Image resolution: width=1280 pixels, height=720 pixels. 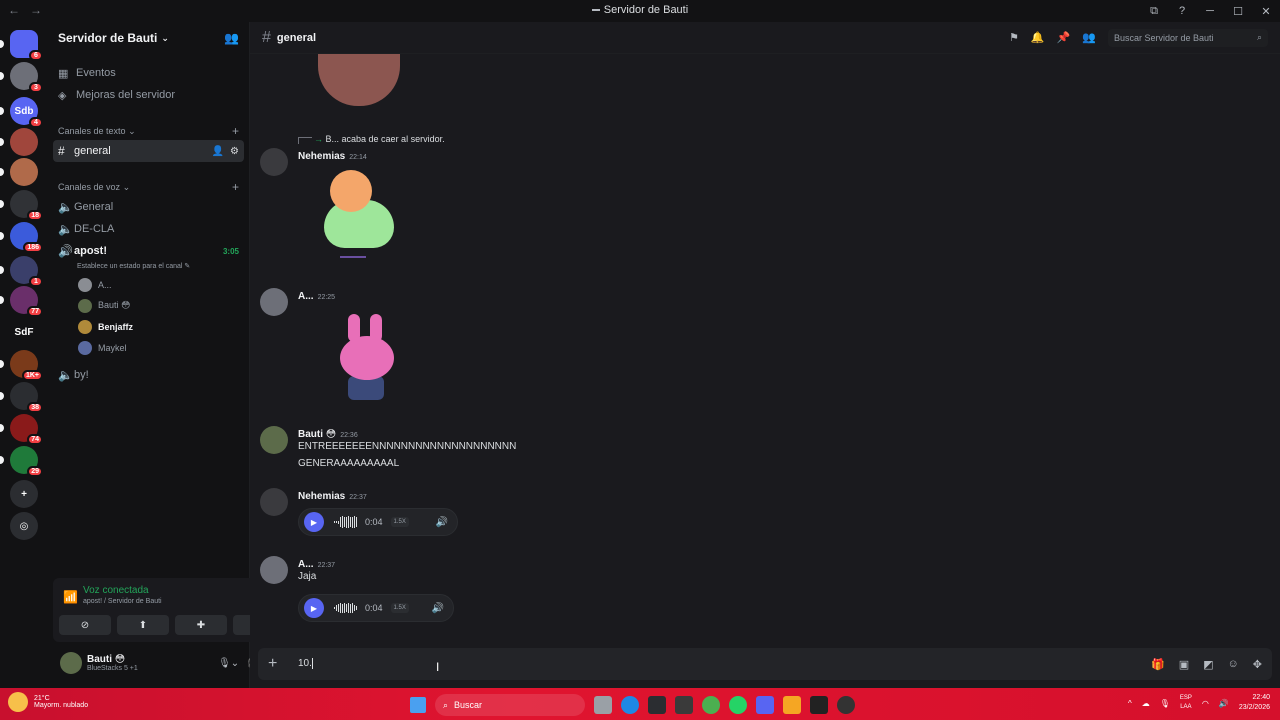 I want to click on voice-channel-apost: 🔊 apost! 3:05, so click(x=148, y=251).